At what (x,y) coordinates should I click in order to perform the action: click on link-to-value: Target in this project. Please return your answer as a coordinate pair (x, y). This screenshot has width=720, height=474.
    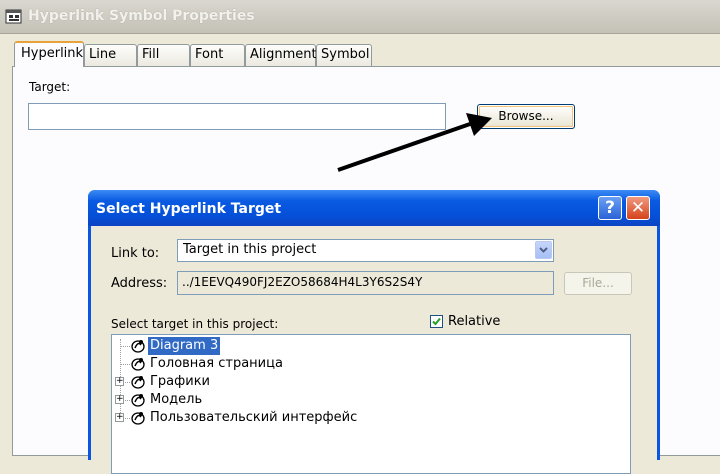
    Looking at the image, I should click on (250, 249).